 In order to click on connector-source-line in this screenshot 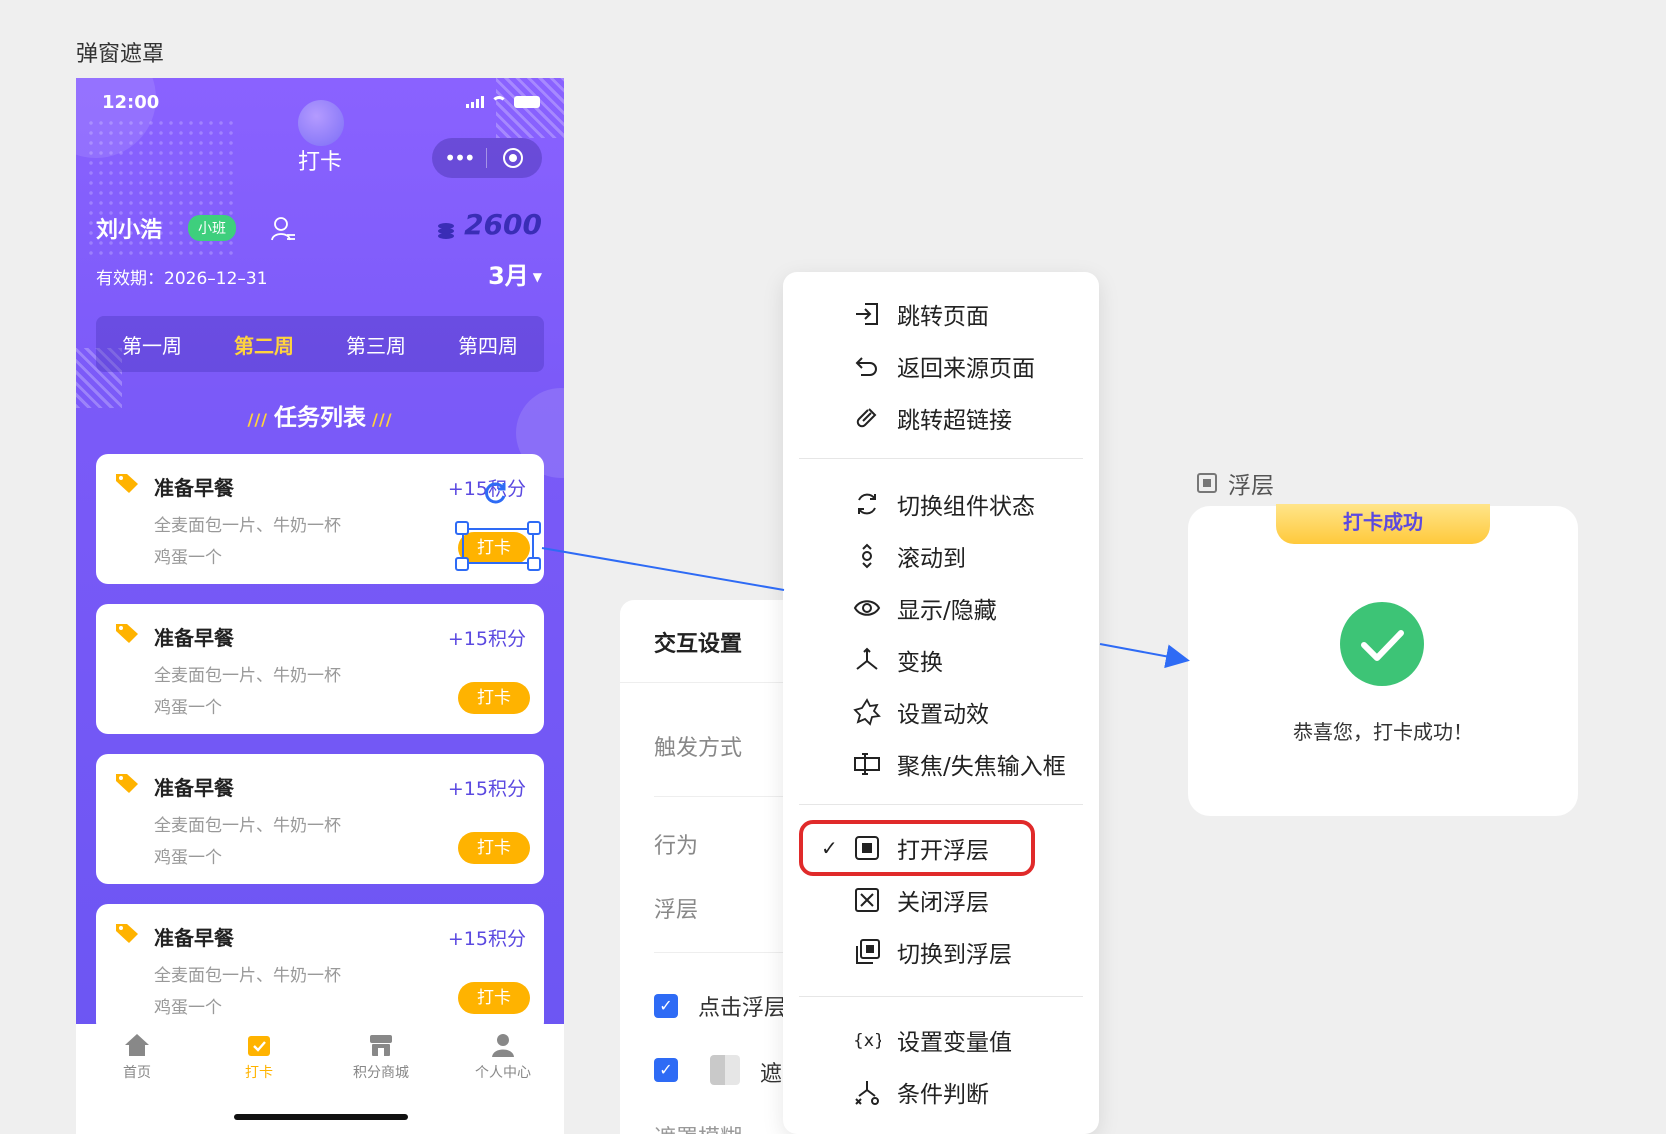, I will do `click(663, 569)`.